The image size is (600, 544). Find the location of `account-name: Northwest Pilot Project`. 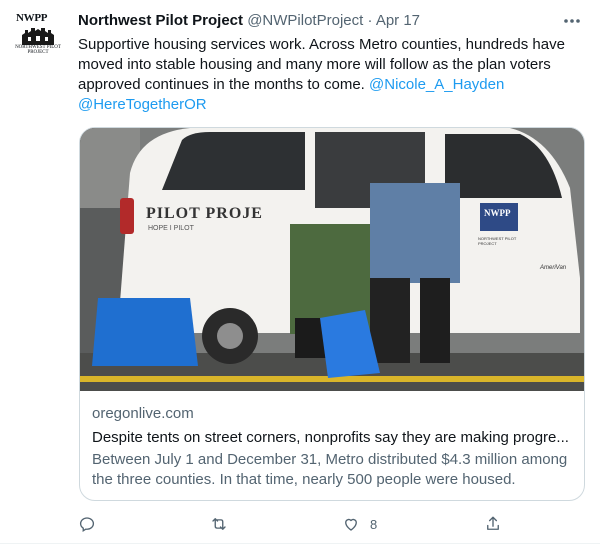

account-name: Northwest Pilot Project is located at coordinates (160, 20).